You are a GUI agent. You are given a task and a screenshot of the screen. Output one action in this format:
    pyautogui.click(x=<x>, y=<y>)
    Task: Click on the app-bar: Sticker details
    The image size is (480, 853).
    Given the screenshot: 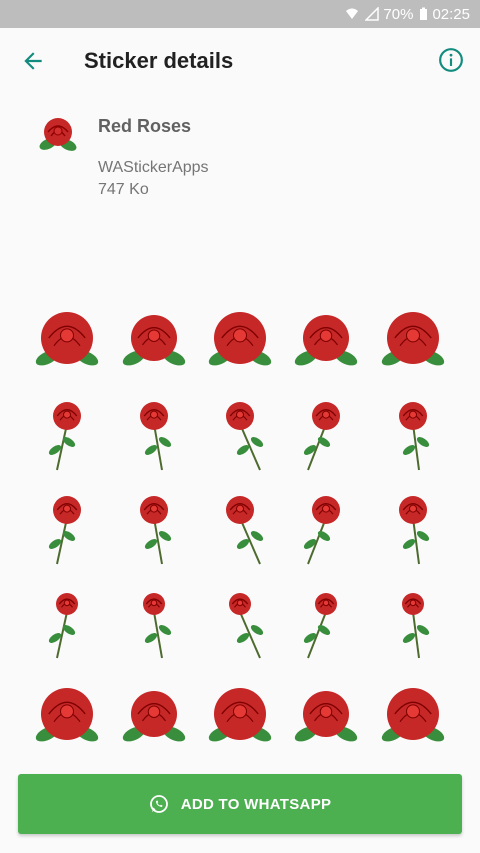 What is the action you would take?
    pyautogui.click(x=240, y=61)
    